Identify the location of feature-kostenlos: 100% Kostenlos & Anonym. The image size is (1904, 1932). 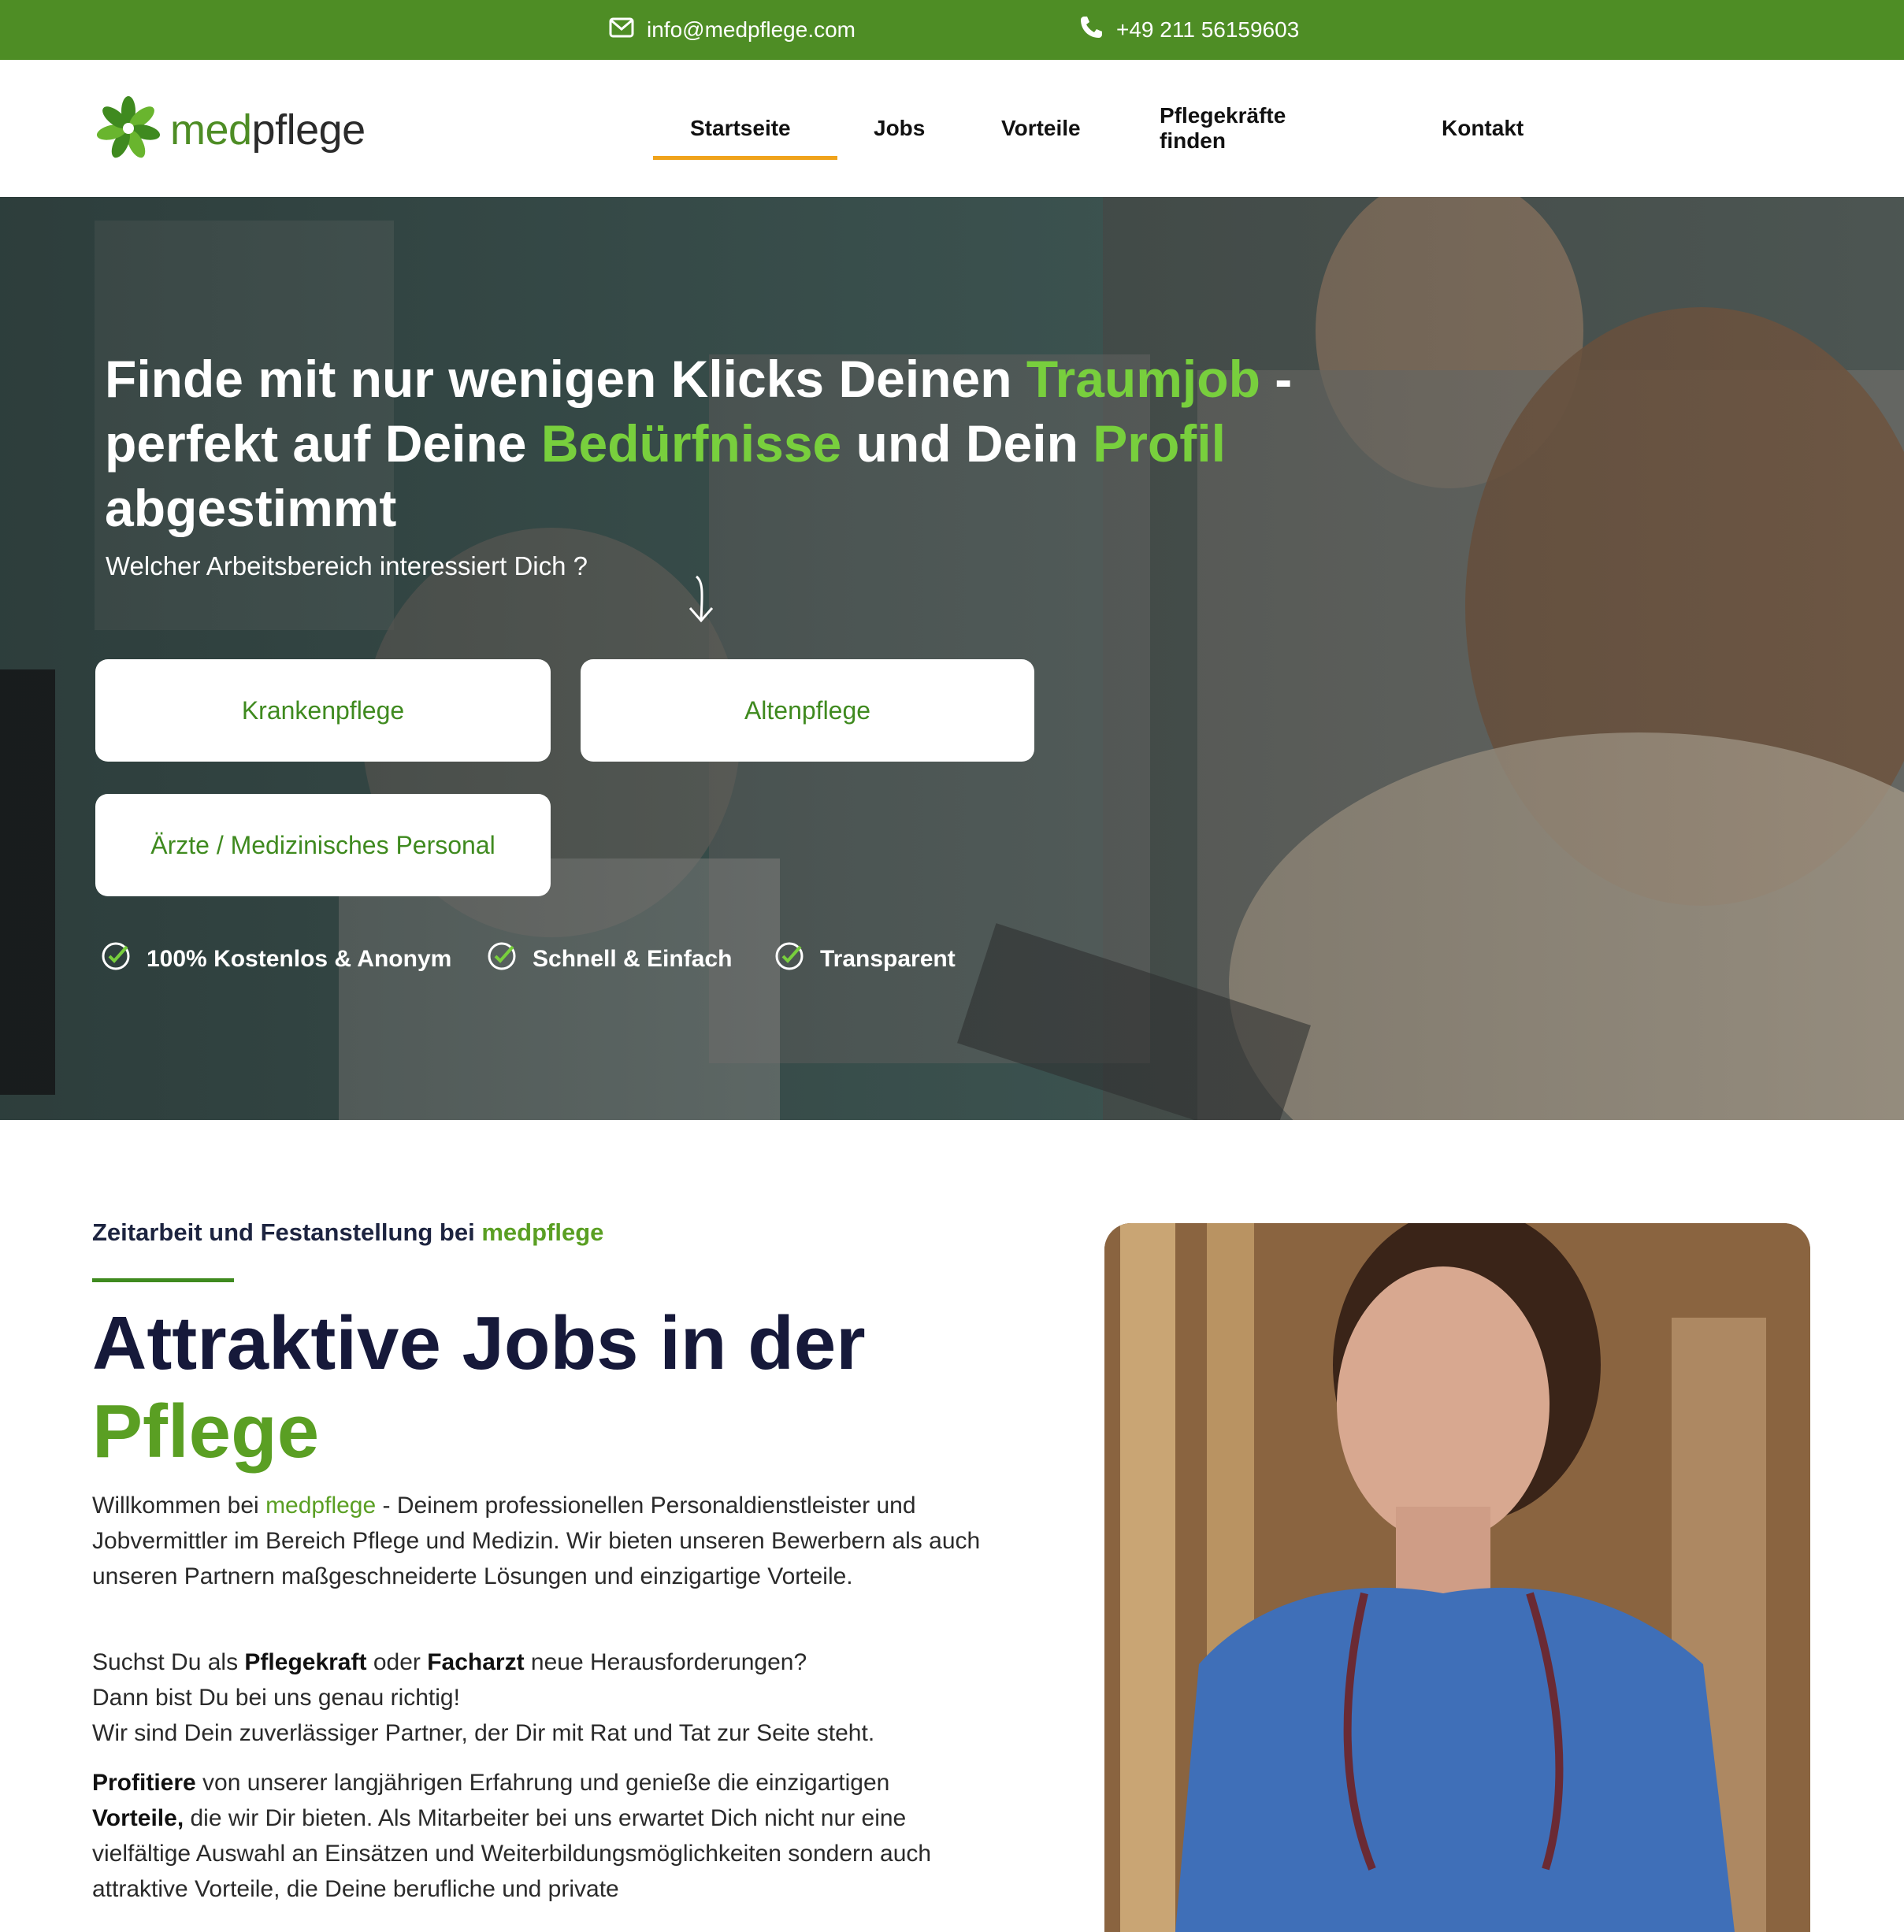
(276, 959).